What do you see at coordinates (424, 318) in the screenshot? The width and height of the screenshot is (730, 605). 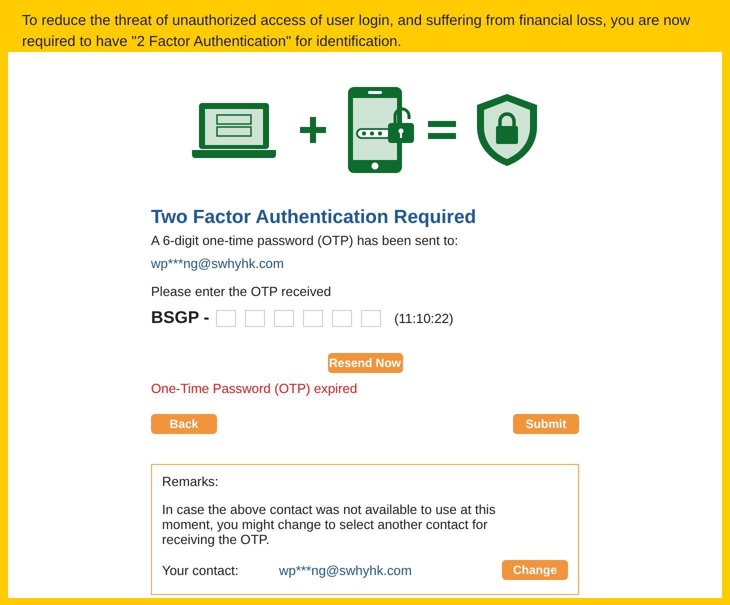 I see `countdown-timer: (11:10:22)` at bounding box center [424, 318].